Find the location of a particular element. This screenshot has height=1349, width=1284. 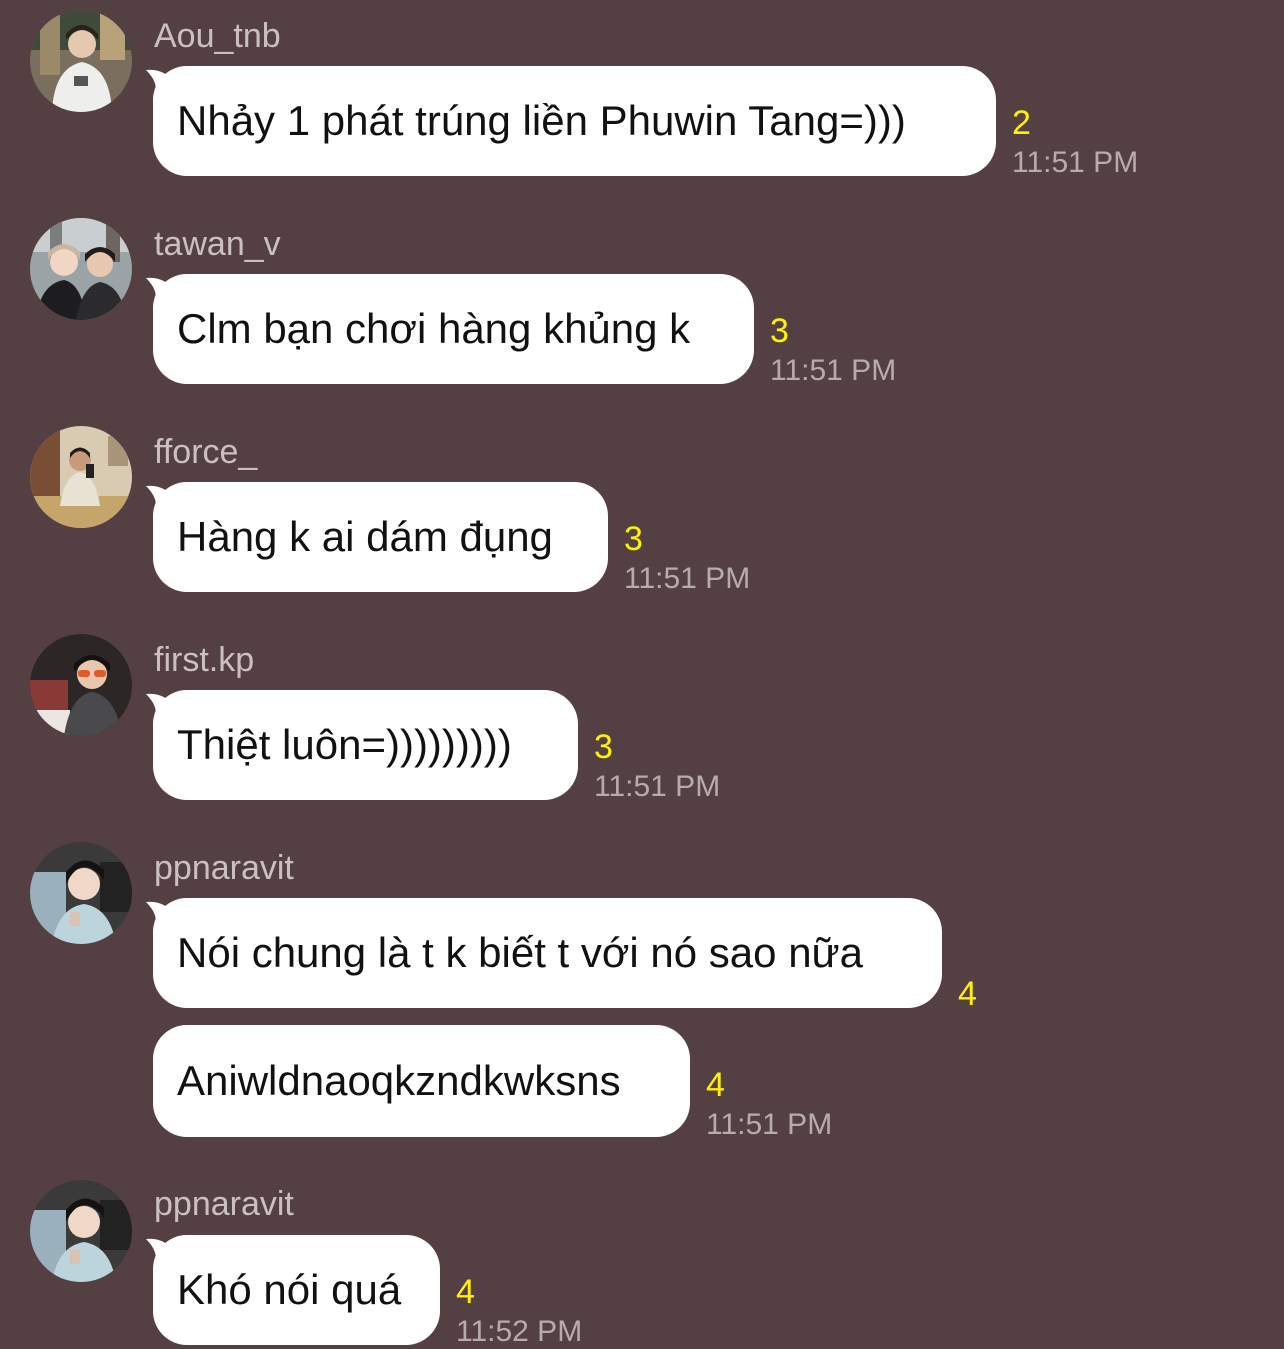

username: first.kp is located at coordinates (204, 660).